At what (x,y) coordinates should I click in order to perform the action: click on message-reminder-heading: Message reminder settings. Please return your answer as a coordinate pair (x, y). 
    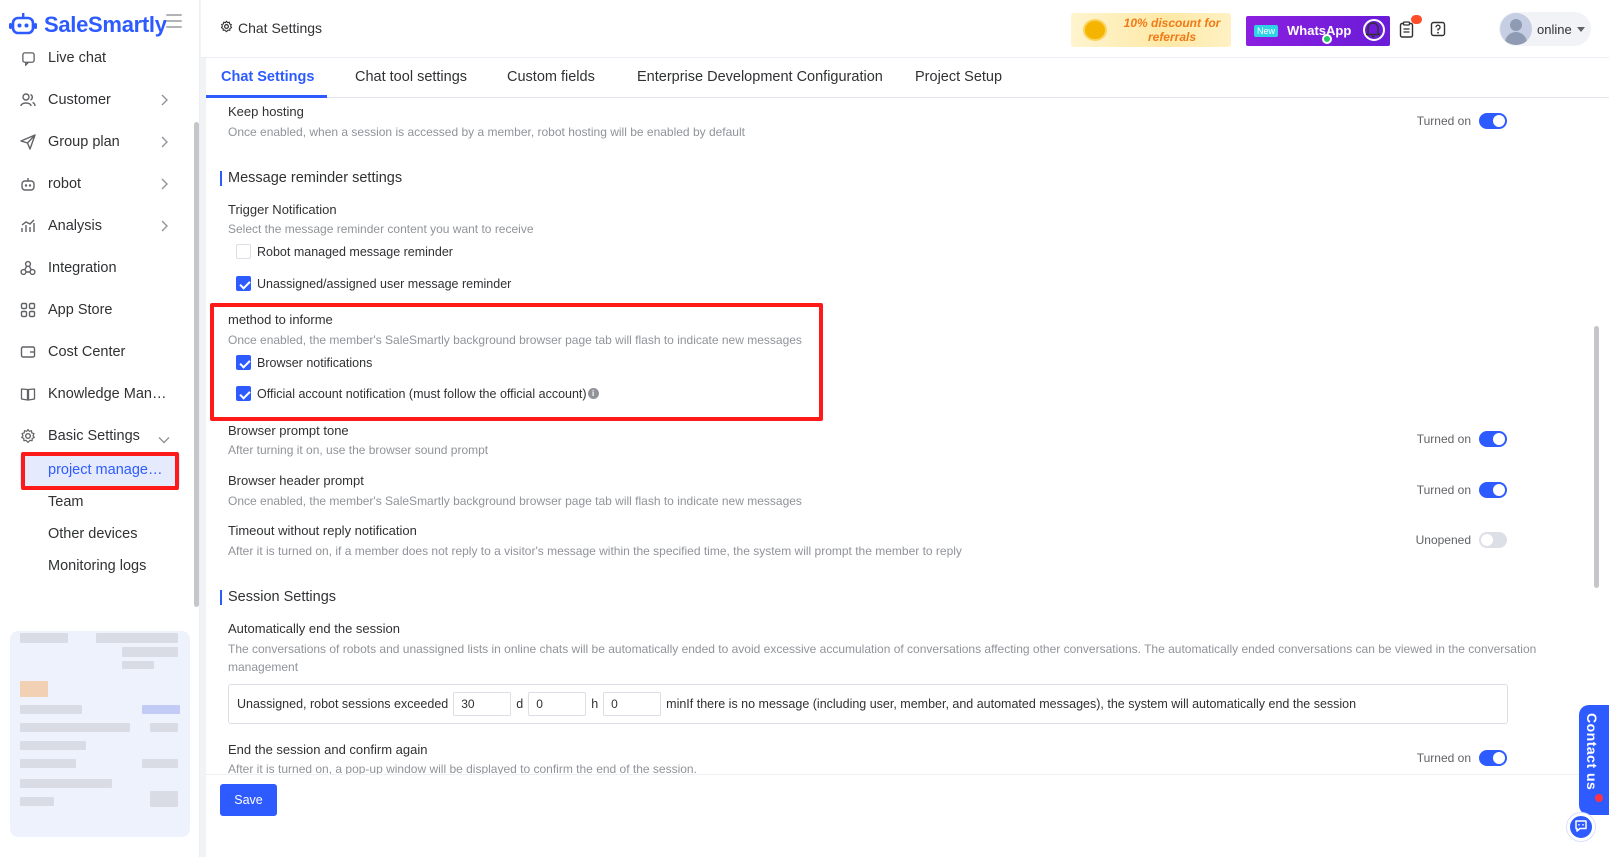
    Looking at the image, I should click on (311, 178).